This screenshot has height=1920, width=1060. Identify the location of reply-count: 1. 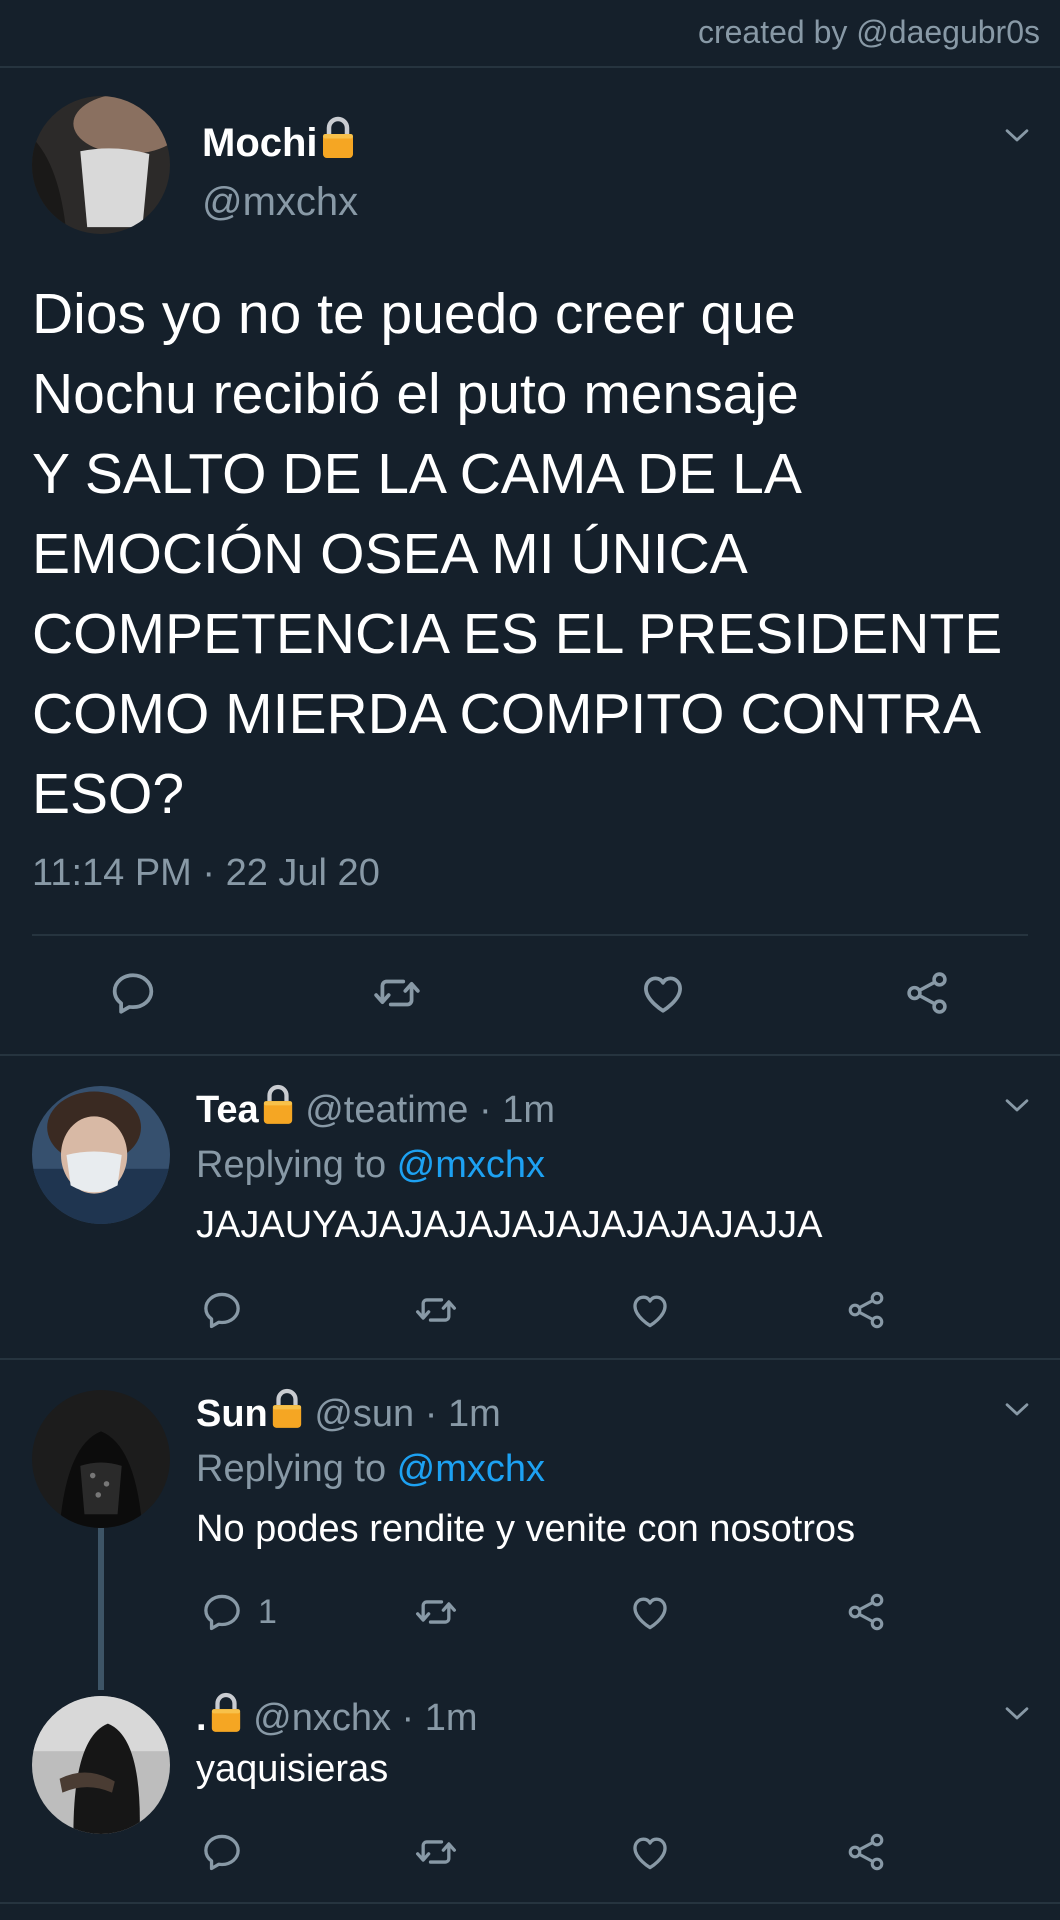
(267, 1611).